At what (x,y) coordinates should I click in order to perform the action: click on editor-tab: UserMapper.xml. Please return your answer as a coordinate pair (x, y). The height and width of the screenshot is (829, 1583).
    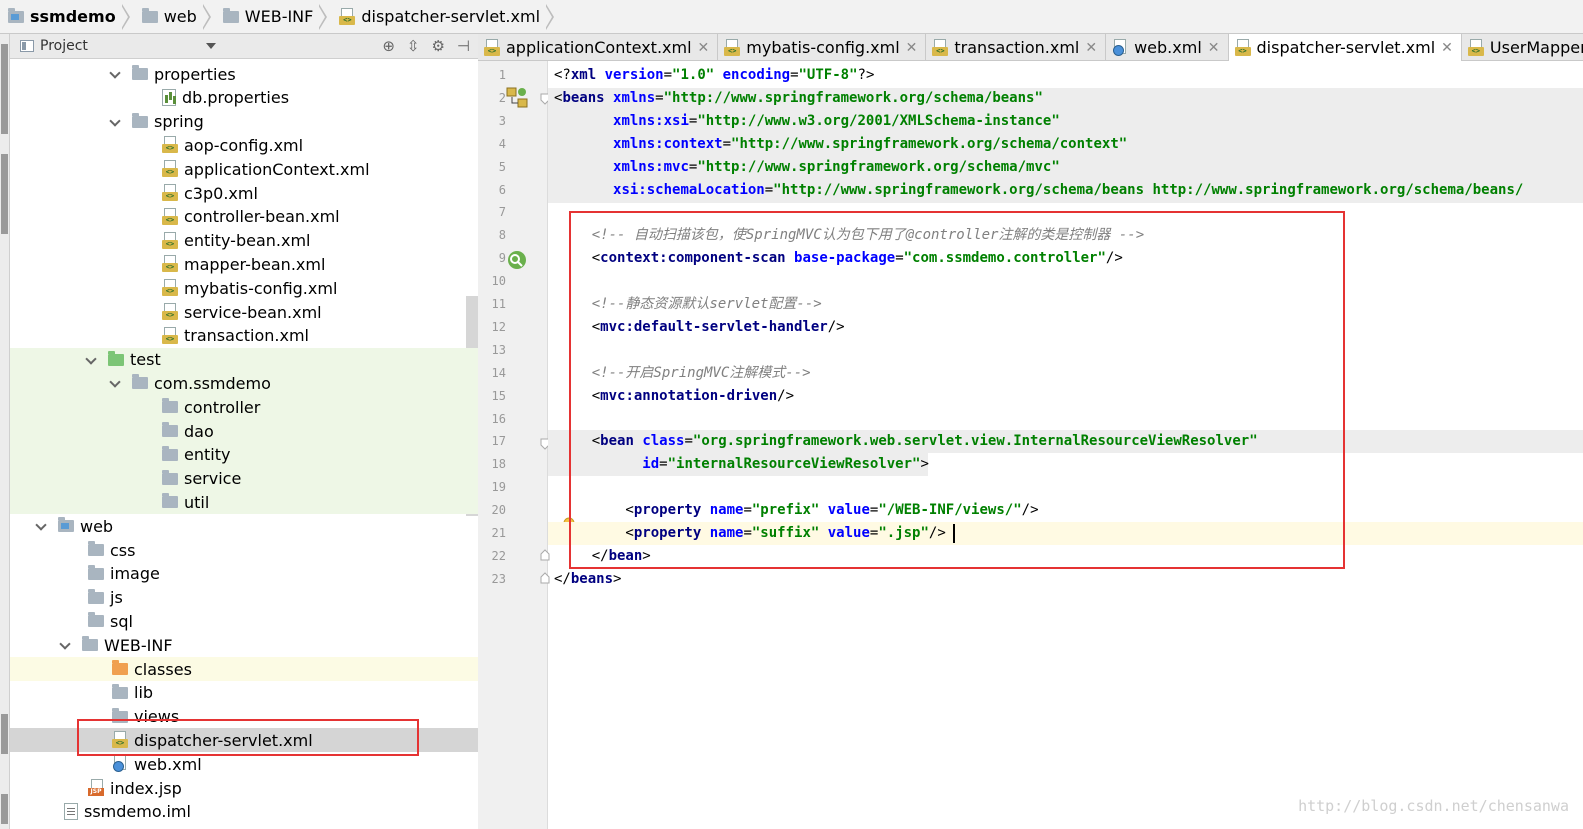
    Looking at the image, I should click on (1522, 47).